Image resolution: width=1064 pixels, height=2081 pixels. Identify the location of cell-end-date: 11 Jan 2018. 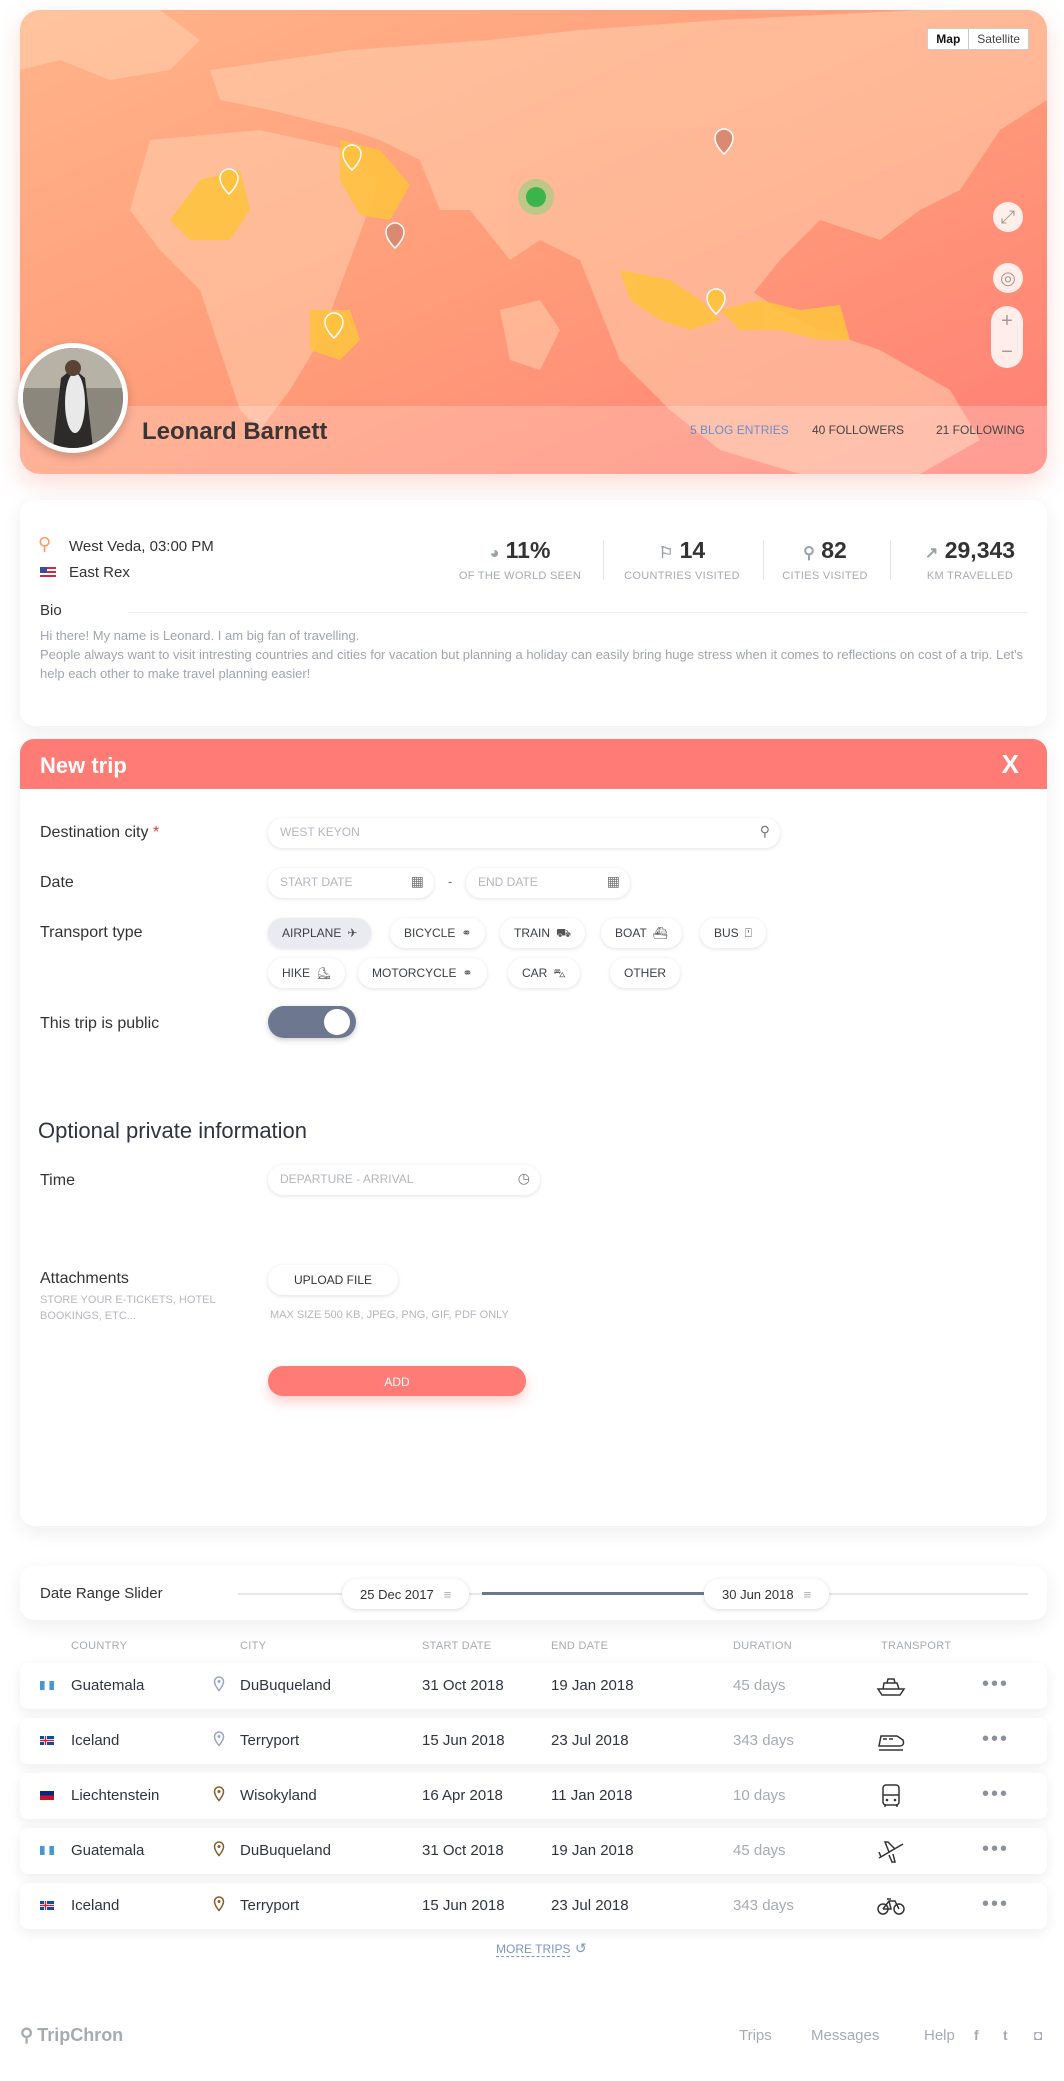
(592, 1795).